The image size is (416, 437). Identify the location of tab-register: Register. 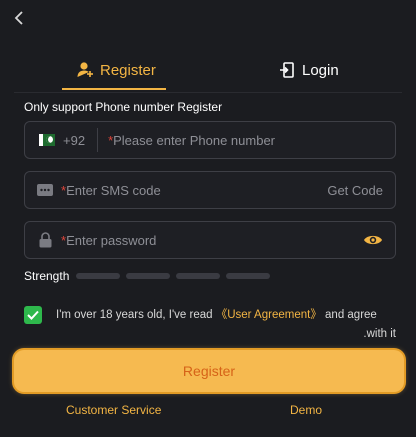
(116, 70).